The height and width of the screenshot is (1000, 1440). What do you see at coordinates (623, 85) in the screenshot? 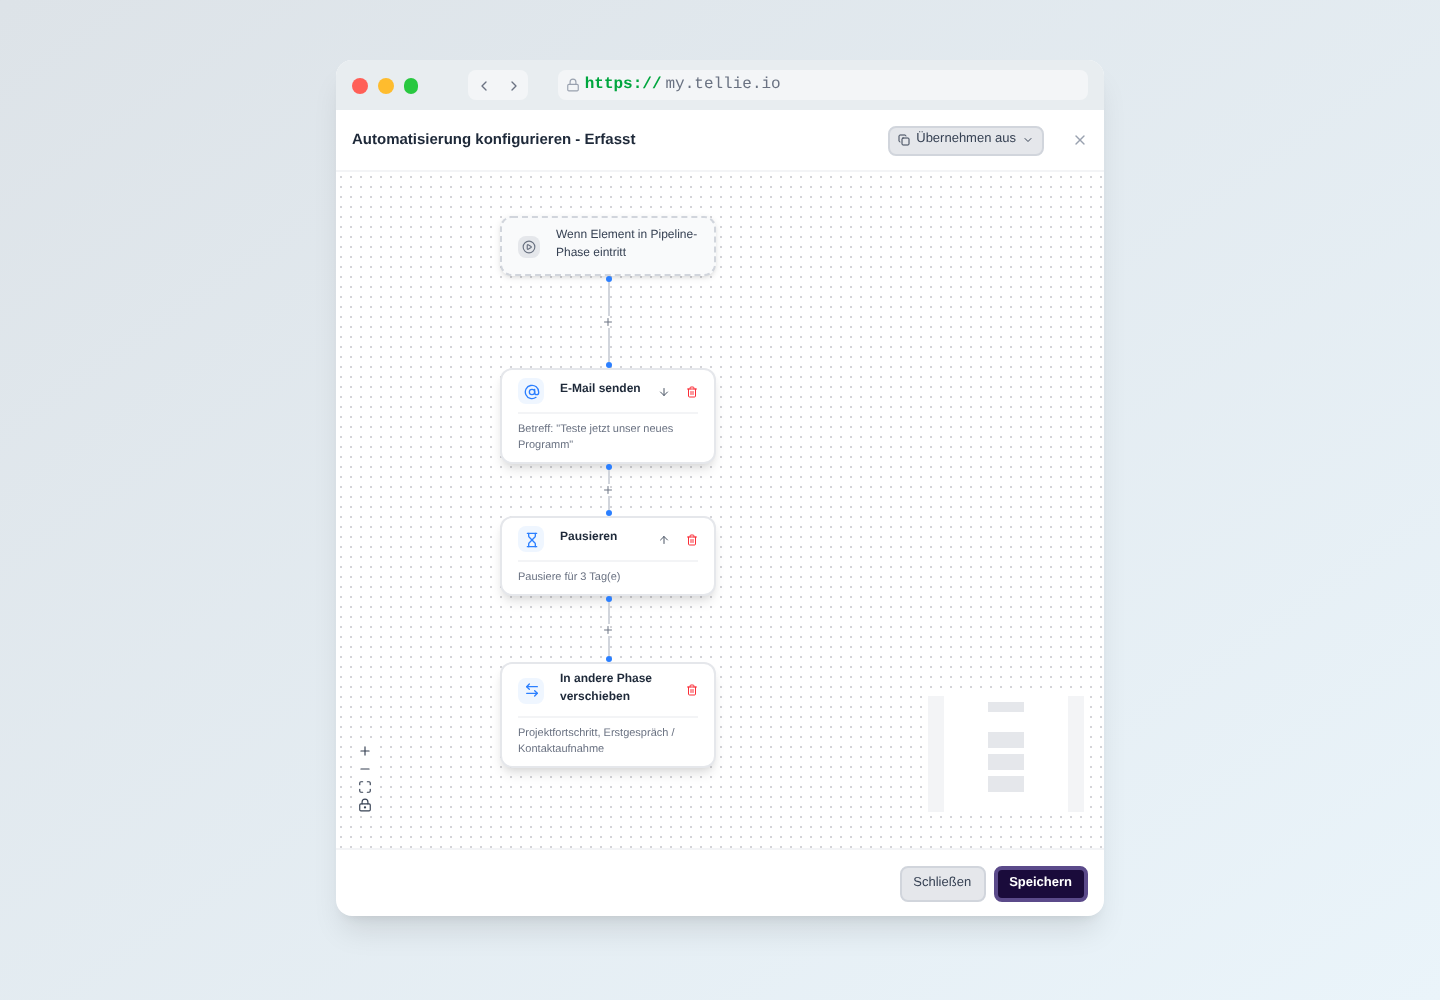
I see `url-scheme: https://` at bounding box center [623, 85].